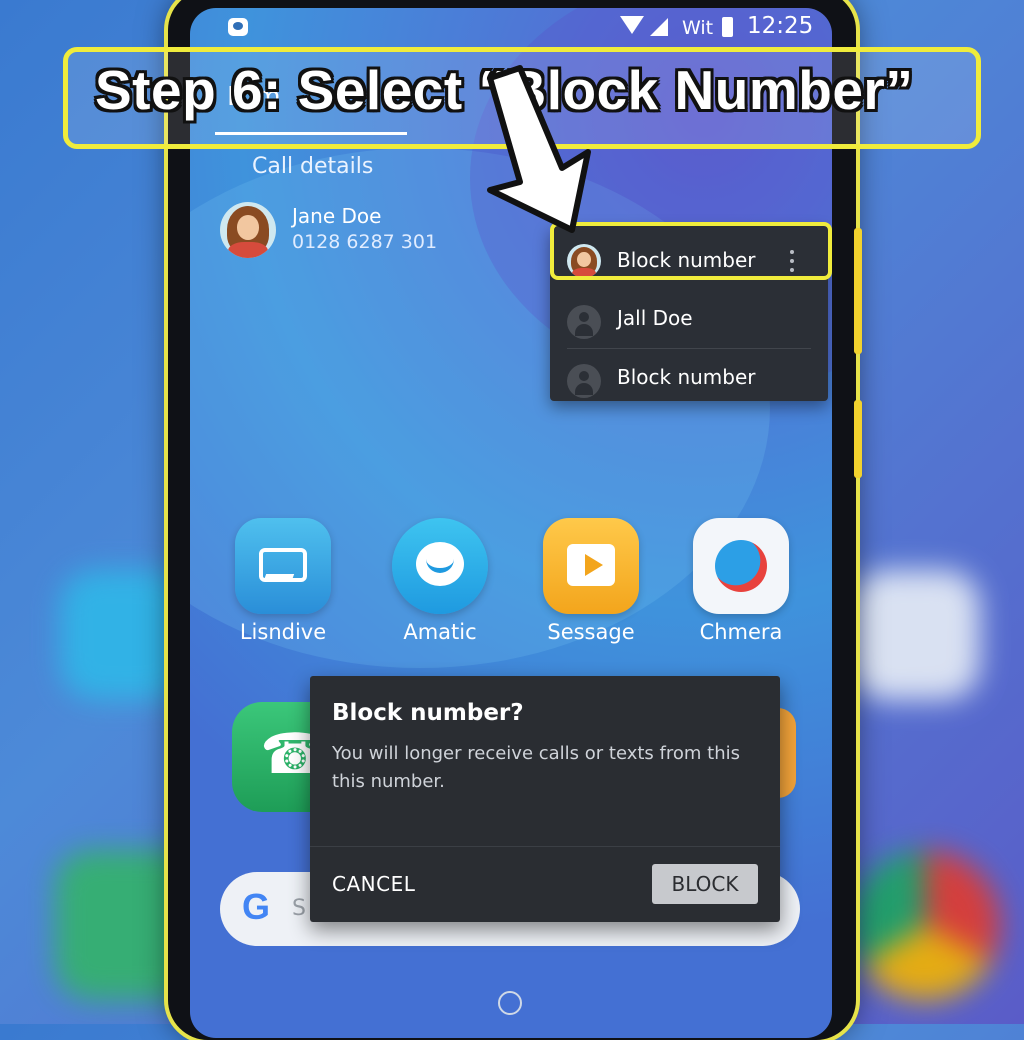 Image resolution: width=1024 pixels, height=1040 pixels. I want to click on contact-name: Jane Doe, so click(337, 216).